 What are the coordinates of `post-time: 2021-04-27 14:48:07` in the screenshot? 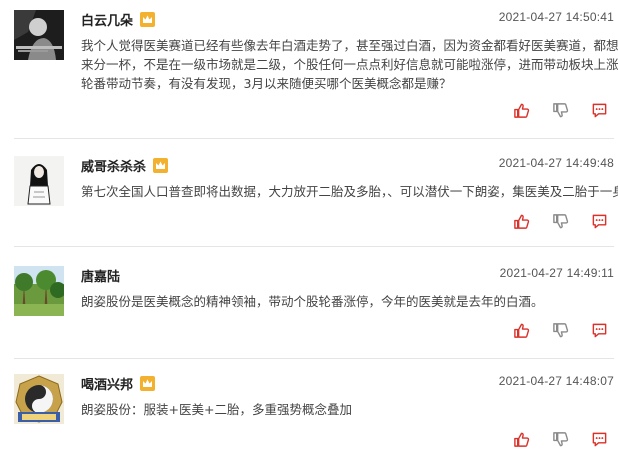 It's located at (556, 381).